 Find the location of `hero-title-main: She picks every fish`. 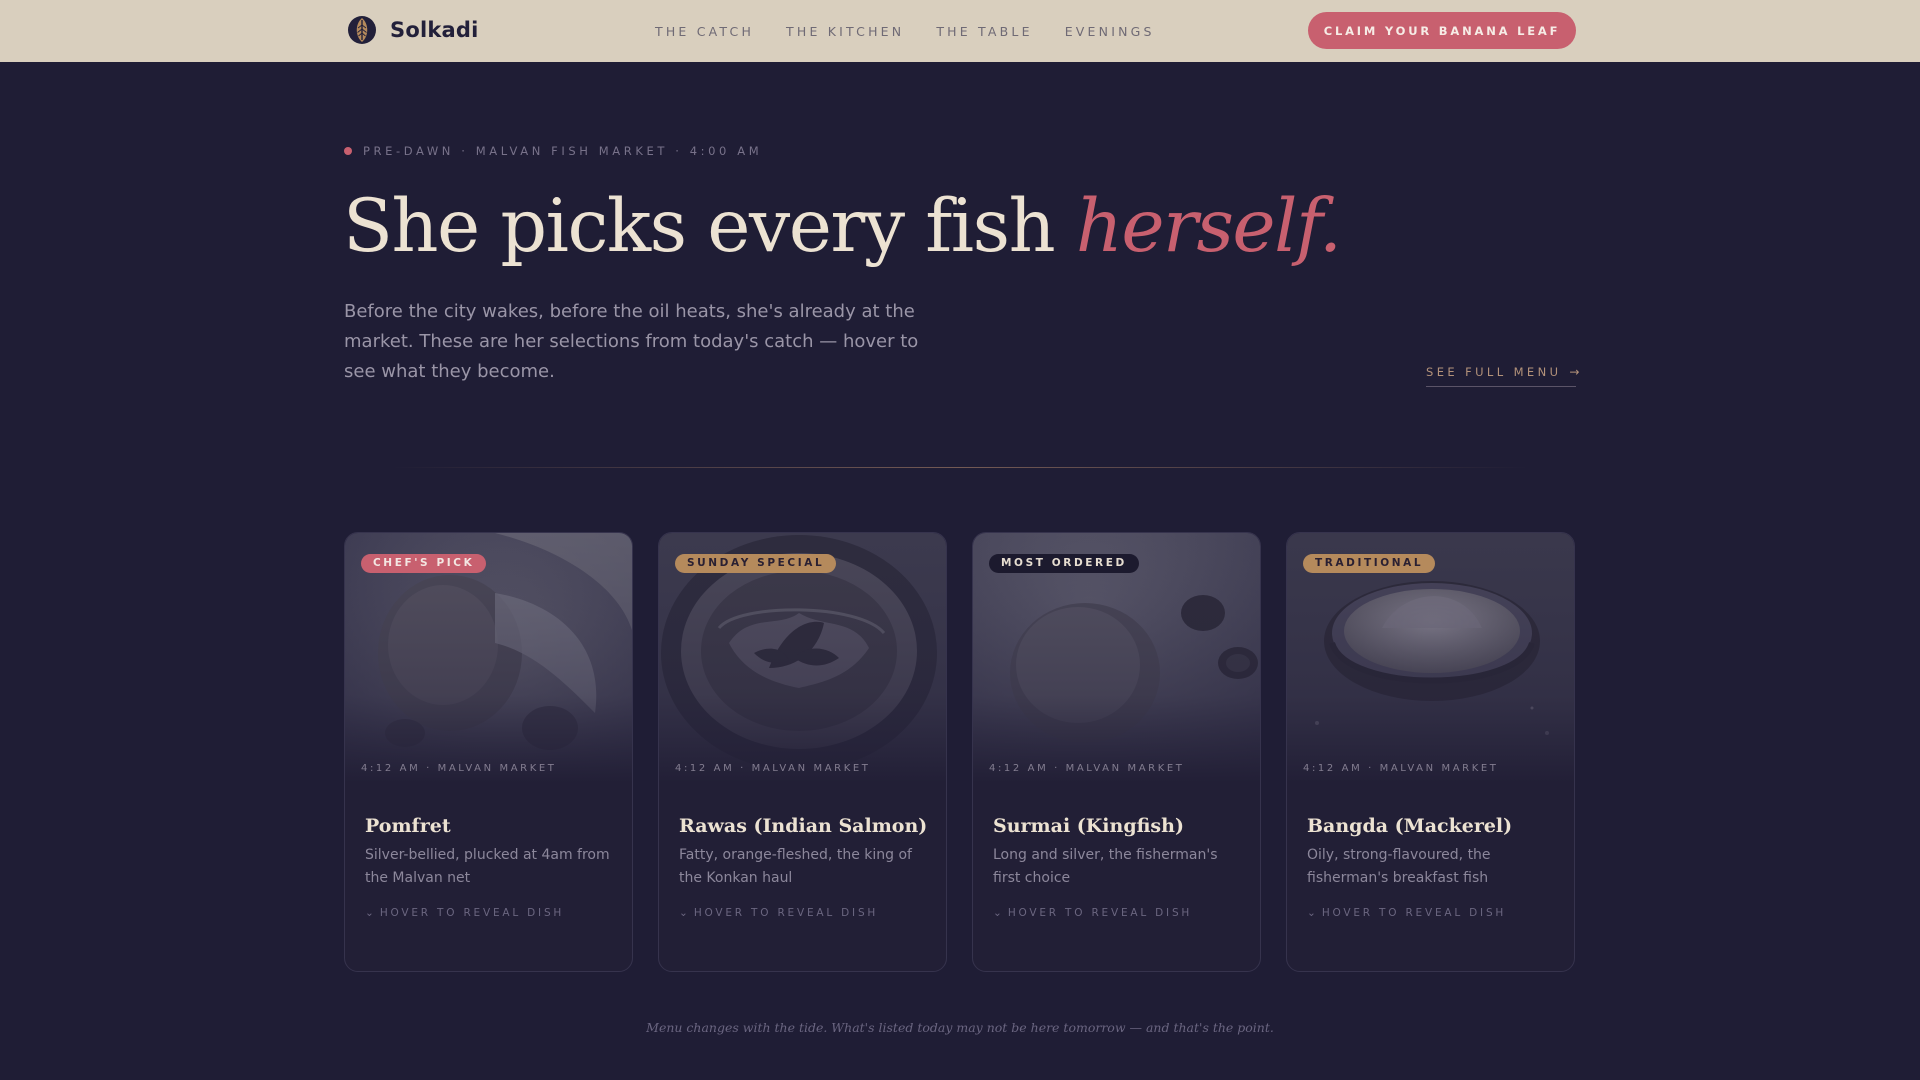

hero-title-main: She picks every fish is located at coordinates (709, 226).